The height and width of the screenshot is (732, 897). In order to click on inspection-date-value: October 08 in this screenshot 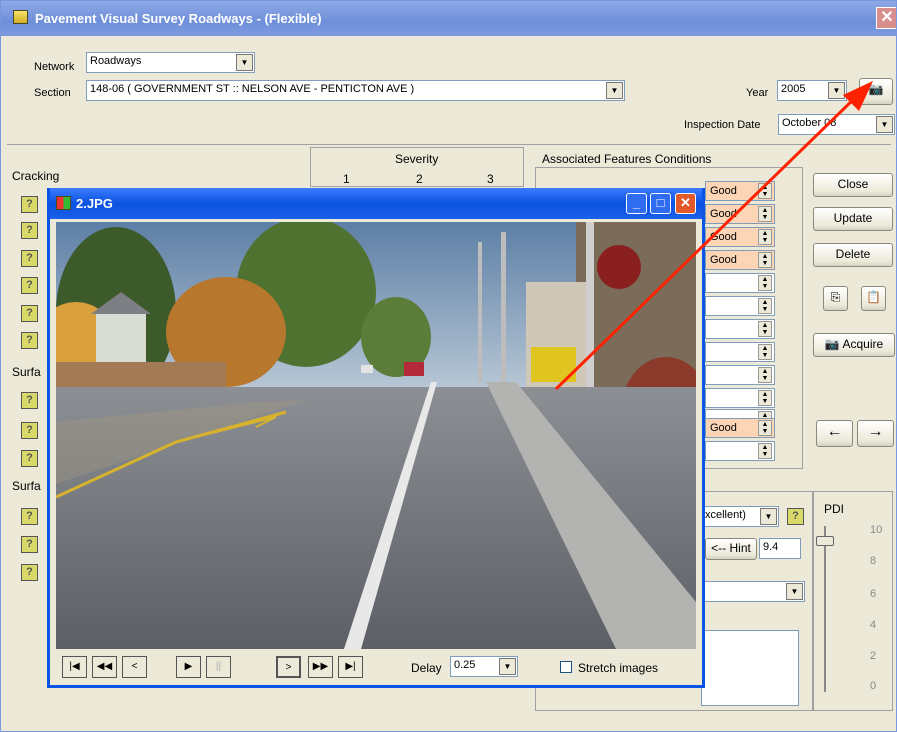, I will do `click(809, 123)`.